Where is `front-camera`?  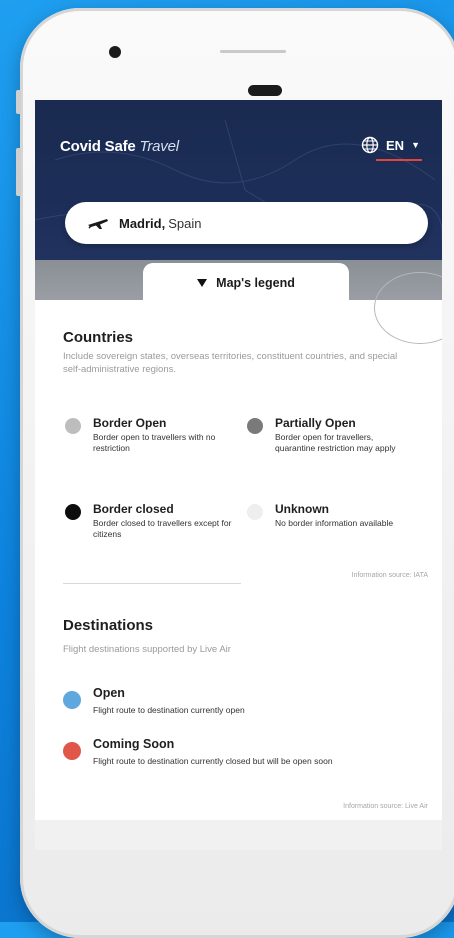
front-camera is located at coordinates (115, 52).